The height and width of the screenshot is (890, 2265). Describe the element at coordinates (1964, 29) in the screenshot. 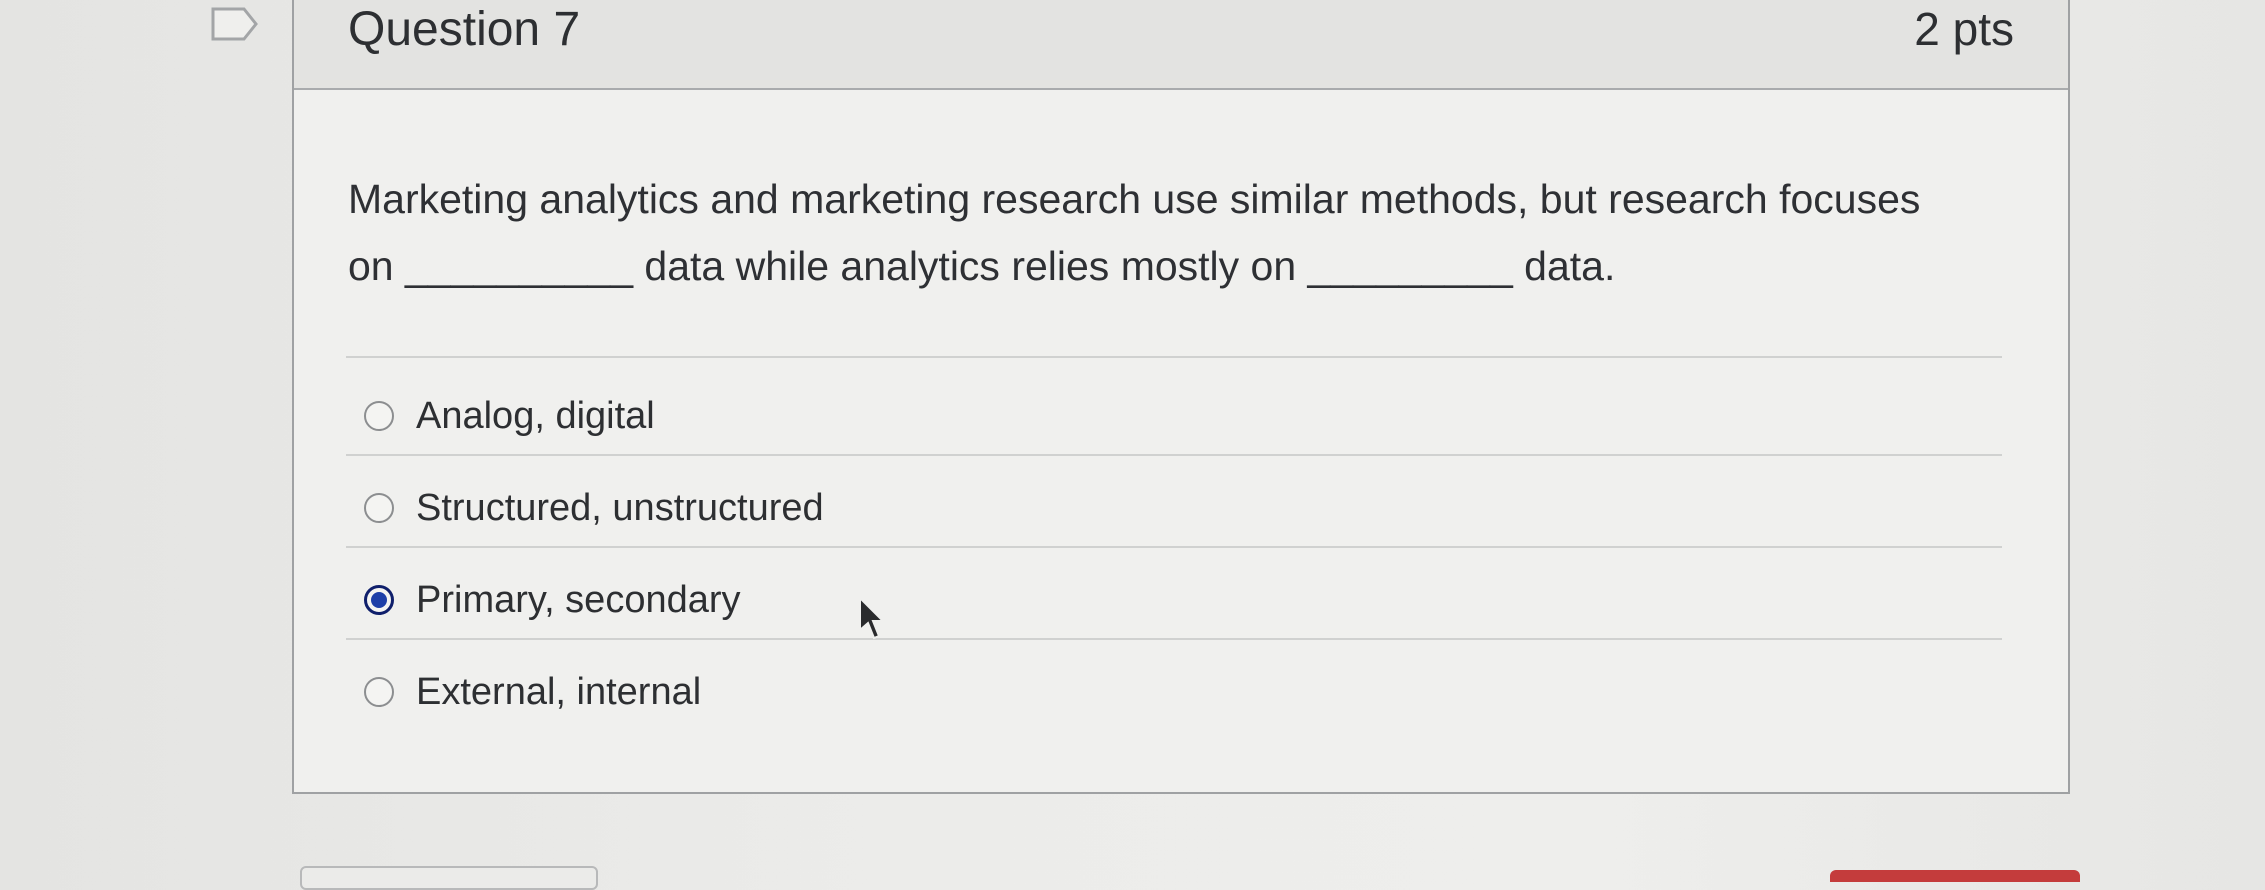

I see `question-points: 2 pts` at that location.